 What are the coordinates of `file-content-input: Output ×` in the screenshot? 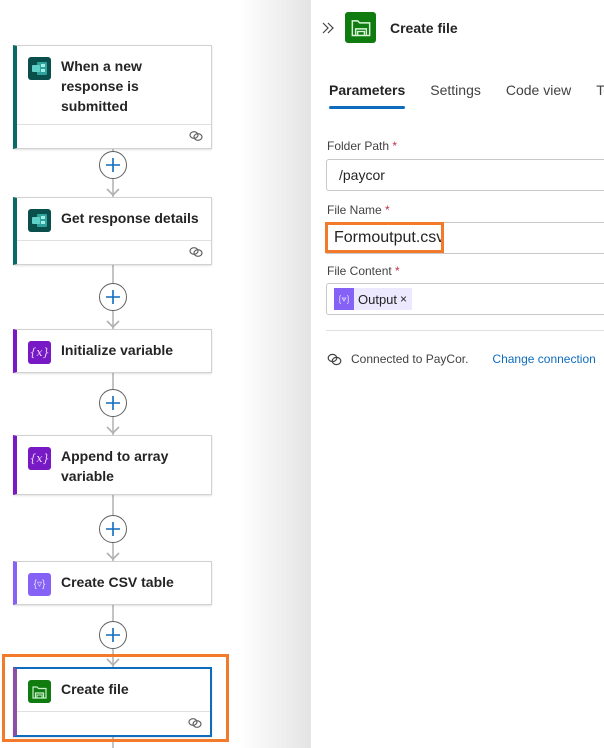 It's located at (465, 299).